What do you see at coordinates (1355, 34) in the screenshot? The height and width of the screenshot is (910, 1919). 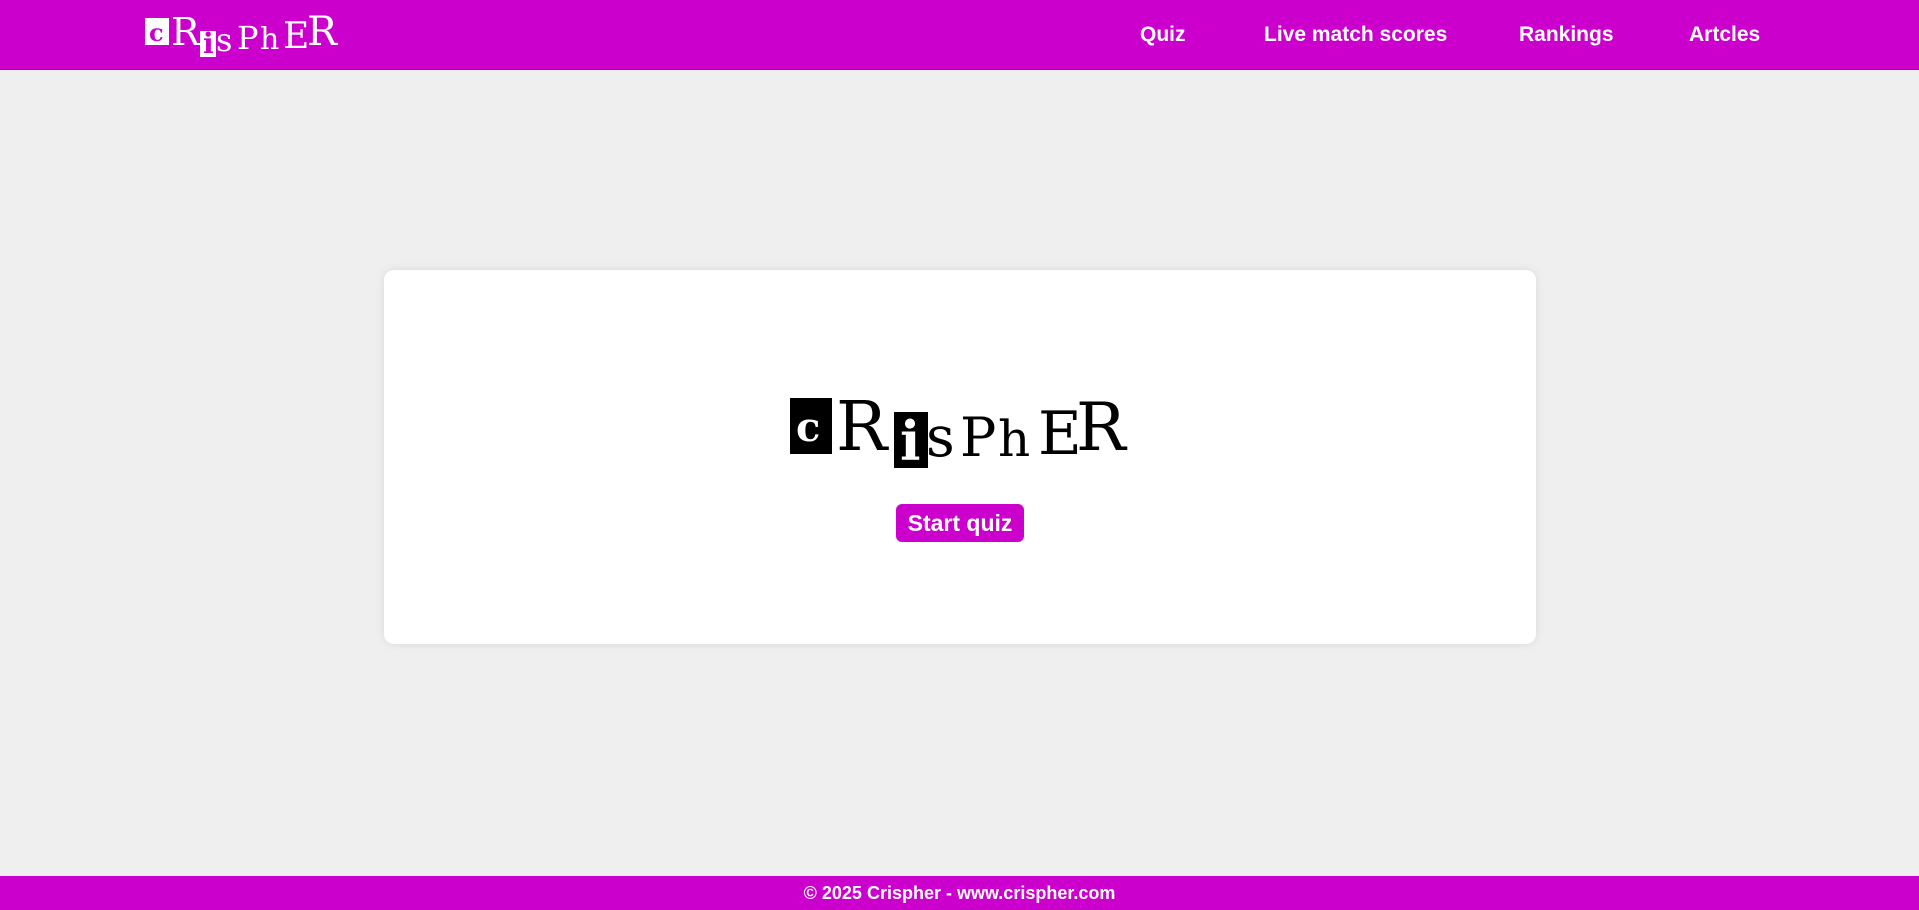 I see `nav-live-match-scores: Live match scores` at bounding box center [1355, 34].